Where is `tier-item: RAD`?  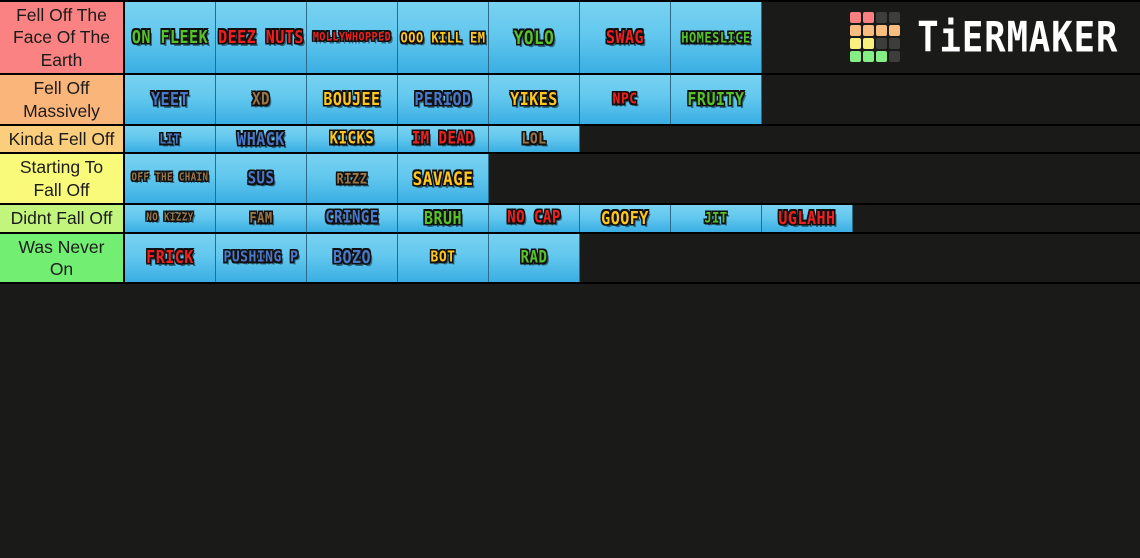 tier-item: RAD is located at coordinates (534, 258).